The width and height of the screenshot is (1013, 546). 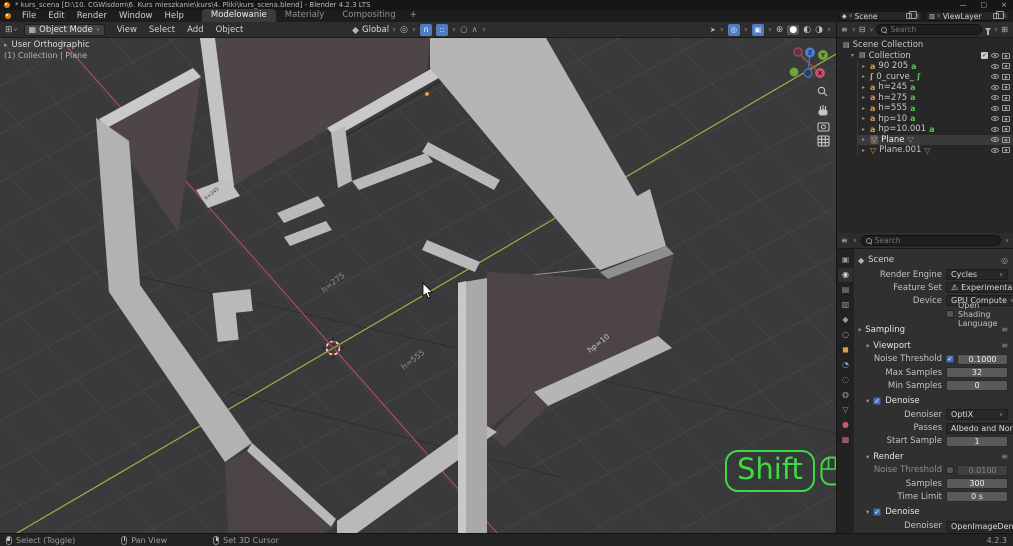 I want to click on snap-target-dropdown: ::, so click(x=442, y=30).